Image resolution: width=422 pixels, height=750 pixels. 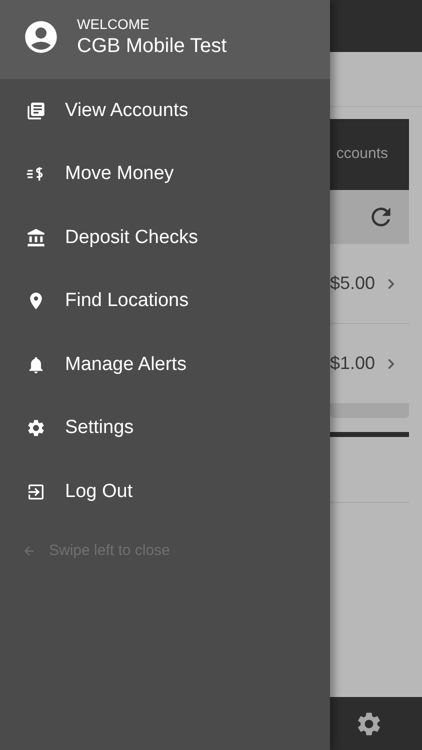 What do you see at coordinates (29, 551) in the screenshot?
I see `back-arrow-icon` at bounding box center [29, 551].